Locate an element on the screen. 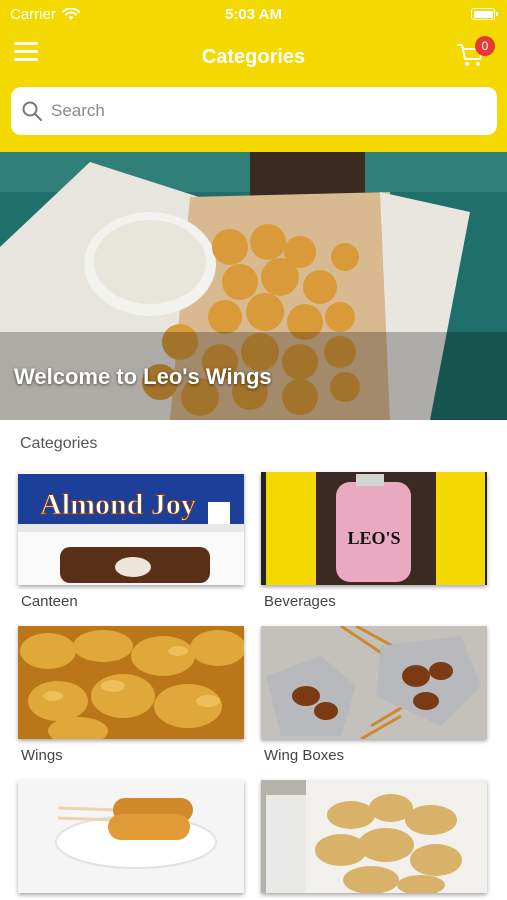  search-icon is located at coordinates (32, 111).